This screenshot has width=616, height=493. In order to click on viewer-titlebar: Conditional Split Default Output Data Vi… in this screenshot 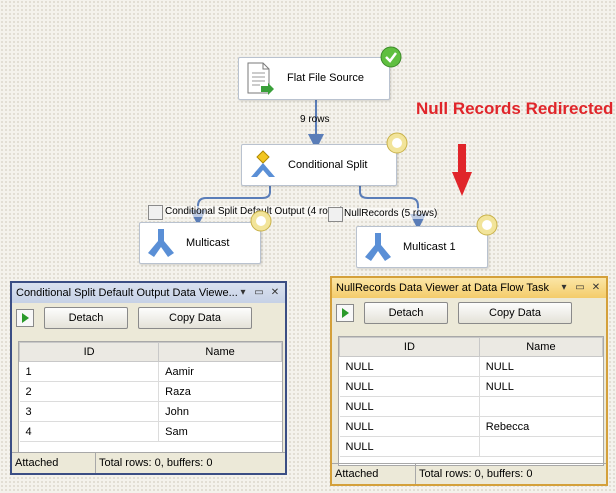, I will do `click(148, 293)`.